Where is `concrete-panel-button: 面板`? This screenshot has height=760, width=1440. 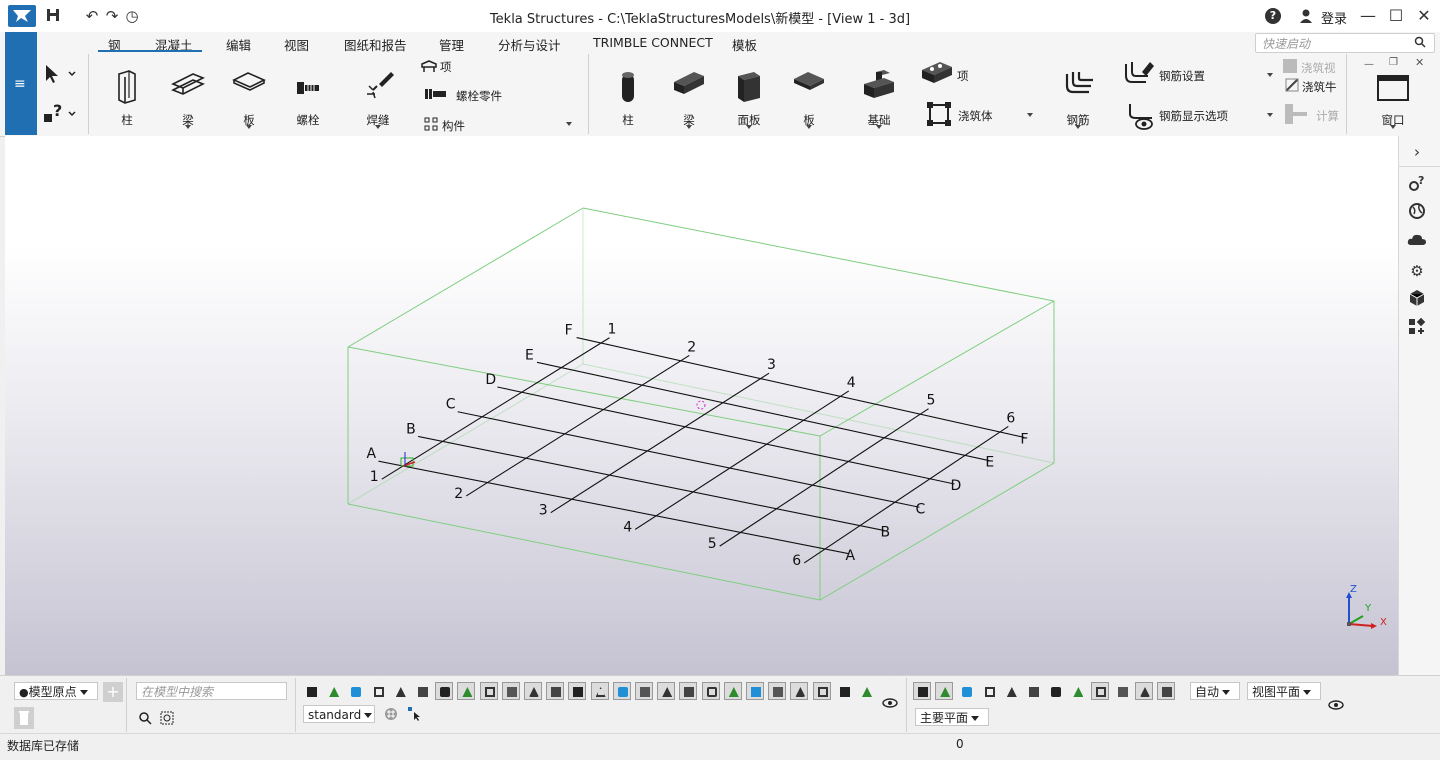
concrete-panel-button: 面板 is located at coordinates (749, 94).